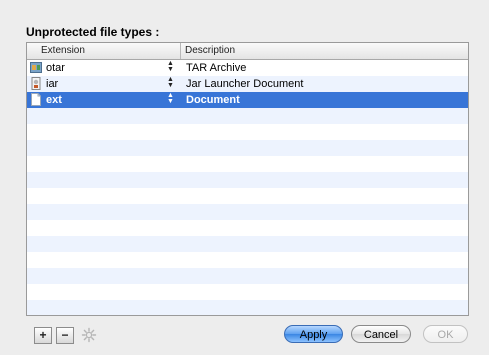 This screenshot has height=355, width=489. I want to click on extension-cell: iar, so click(52, 84).